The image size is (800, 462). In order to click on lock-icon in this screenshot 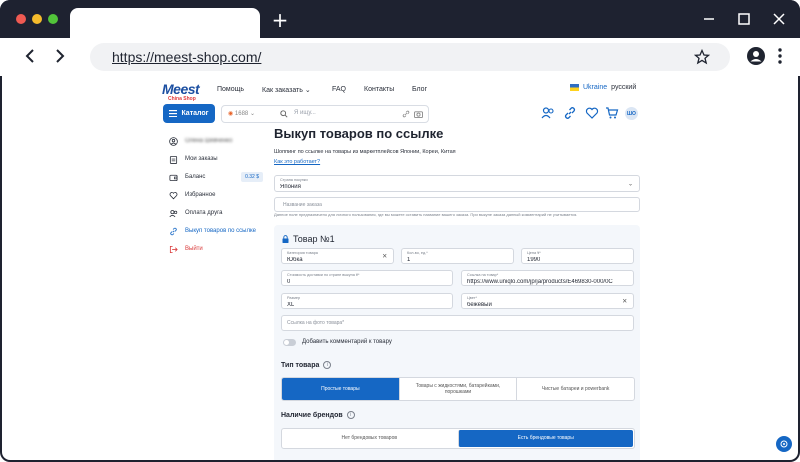, I will do `click(285, 239)`.